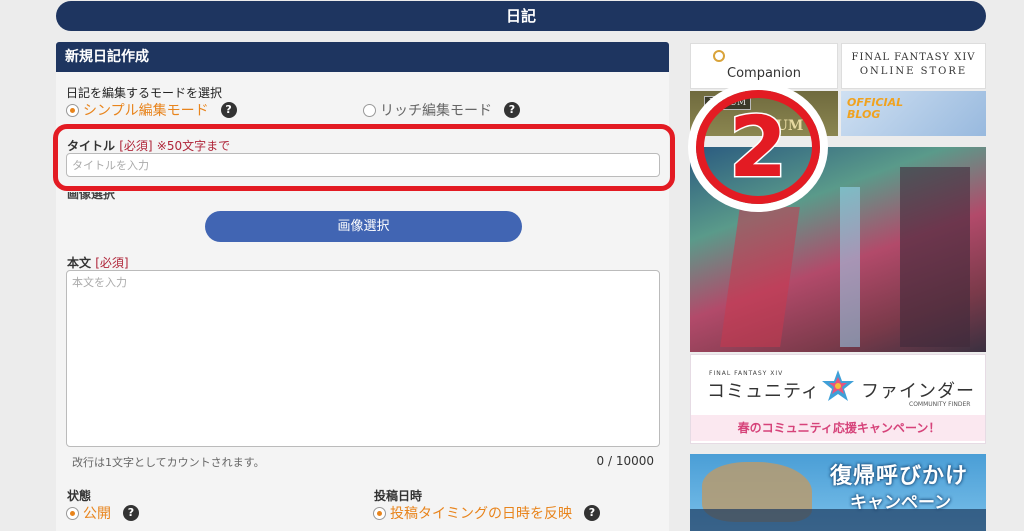 Image resolution: width=1024 pixels, height=531 pixels. Describe the element at coordinates (918, 391) in the screenshot. I see `finder-title-right: ファインダー` at that location.